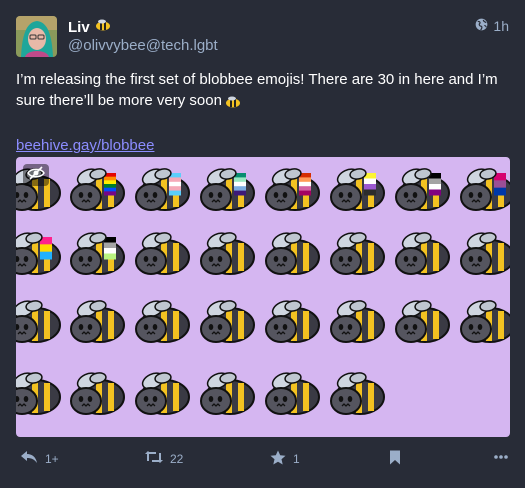  I want to click on hide-media-button, so click(36, 175).